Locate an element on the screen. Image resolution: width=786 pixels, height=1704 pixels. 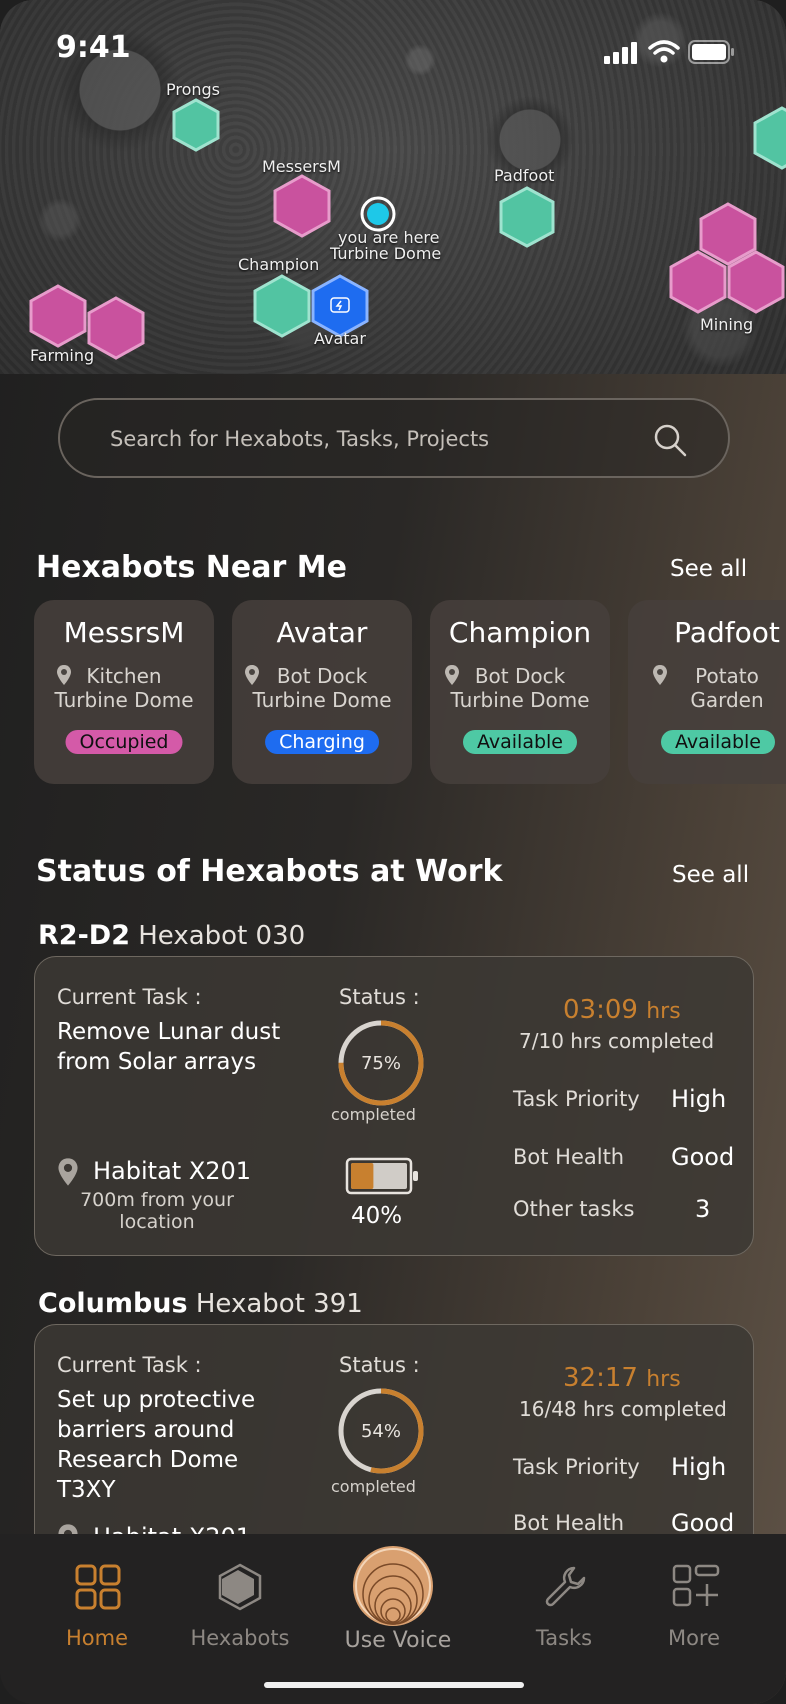
search-input is located at coordinates (370, 439).